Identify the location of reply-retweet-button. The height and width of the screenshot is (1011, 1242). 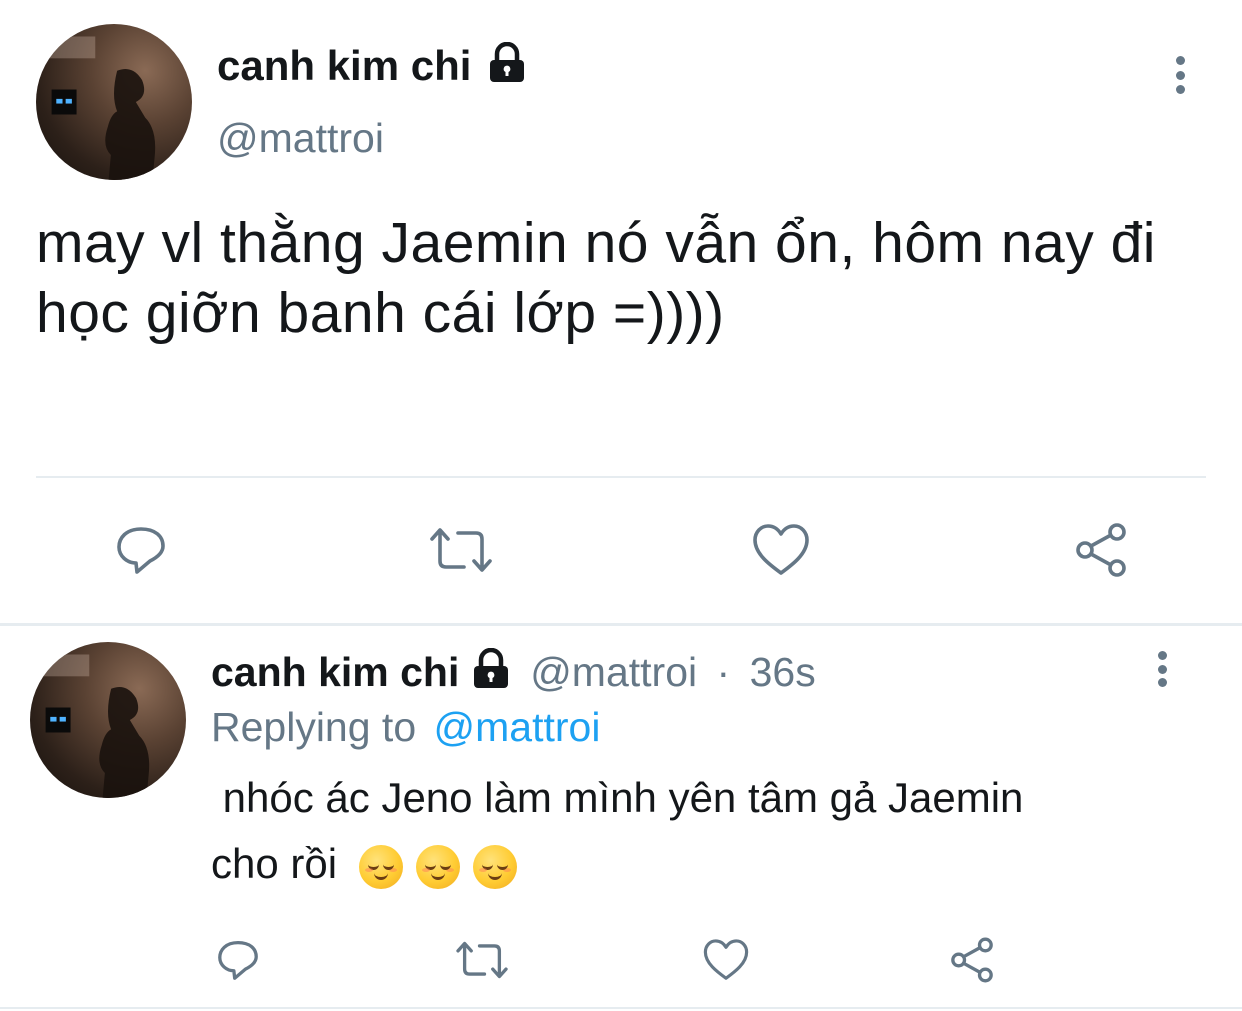
(482, 960).